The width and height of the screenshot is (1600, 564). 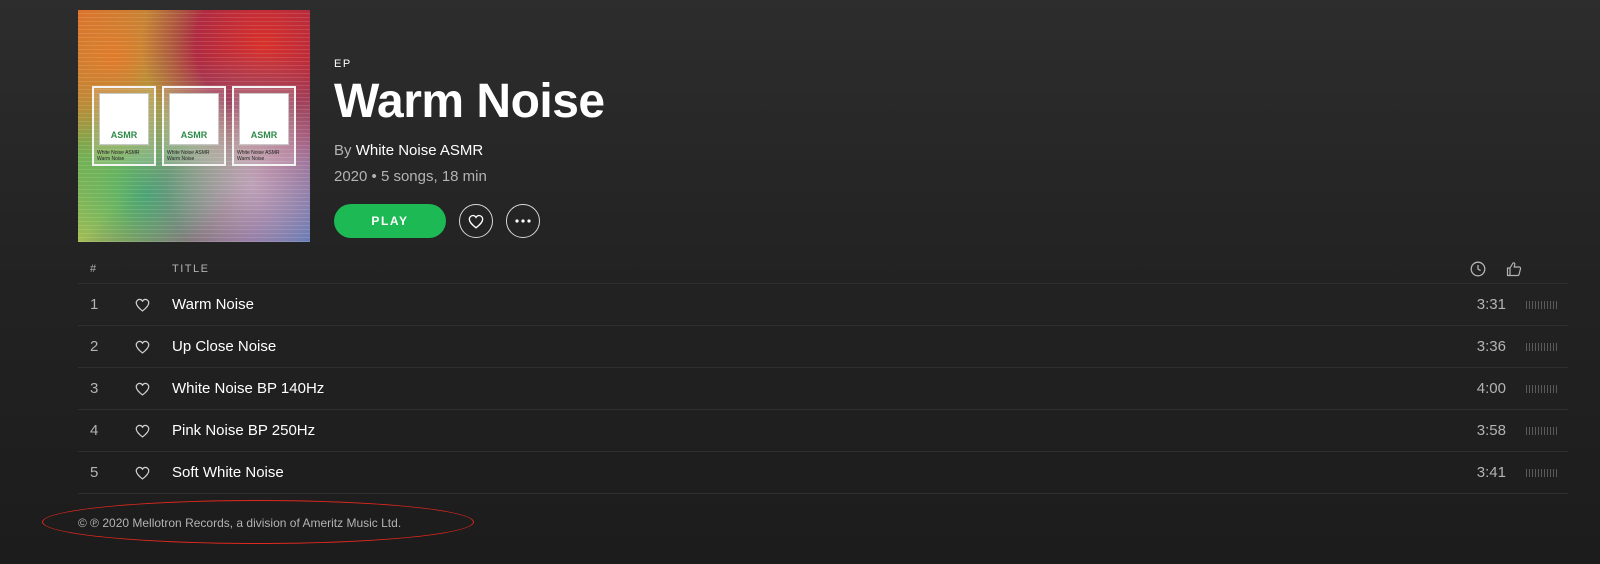 I want to click on by-prefix: By, so click(x=343, y=150).